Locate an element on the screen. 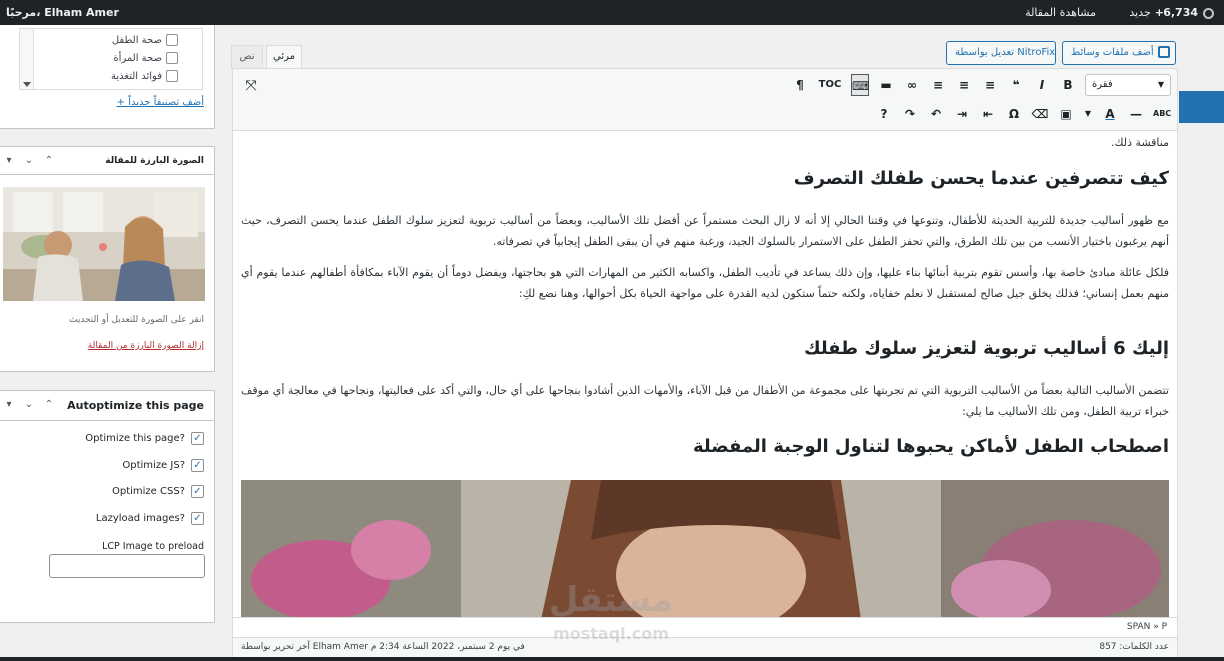  blockquote-icon: ❝ is located at coordinates (1016, 85).